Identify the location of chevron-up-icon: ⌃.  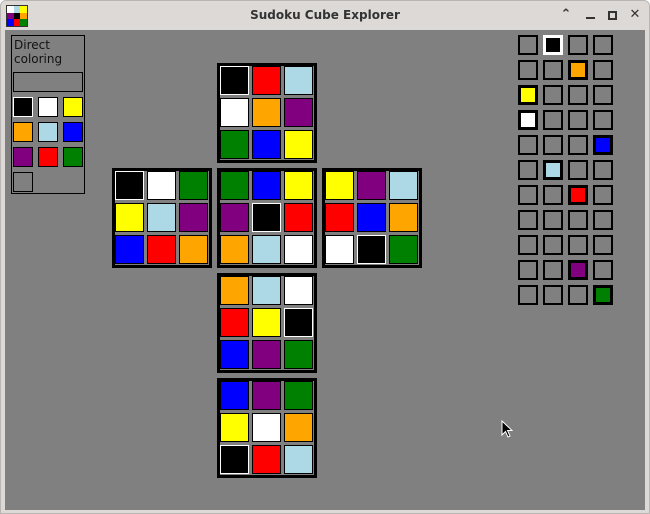
(566, 15).